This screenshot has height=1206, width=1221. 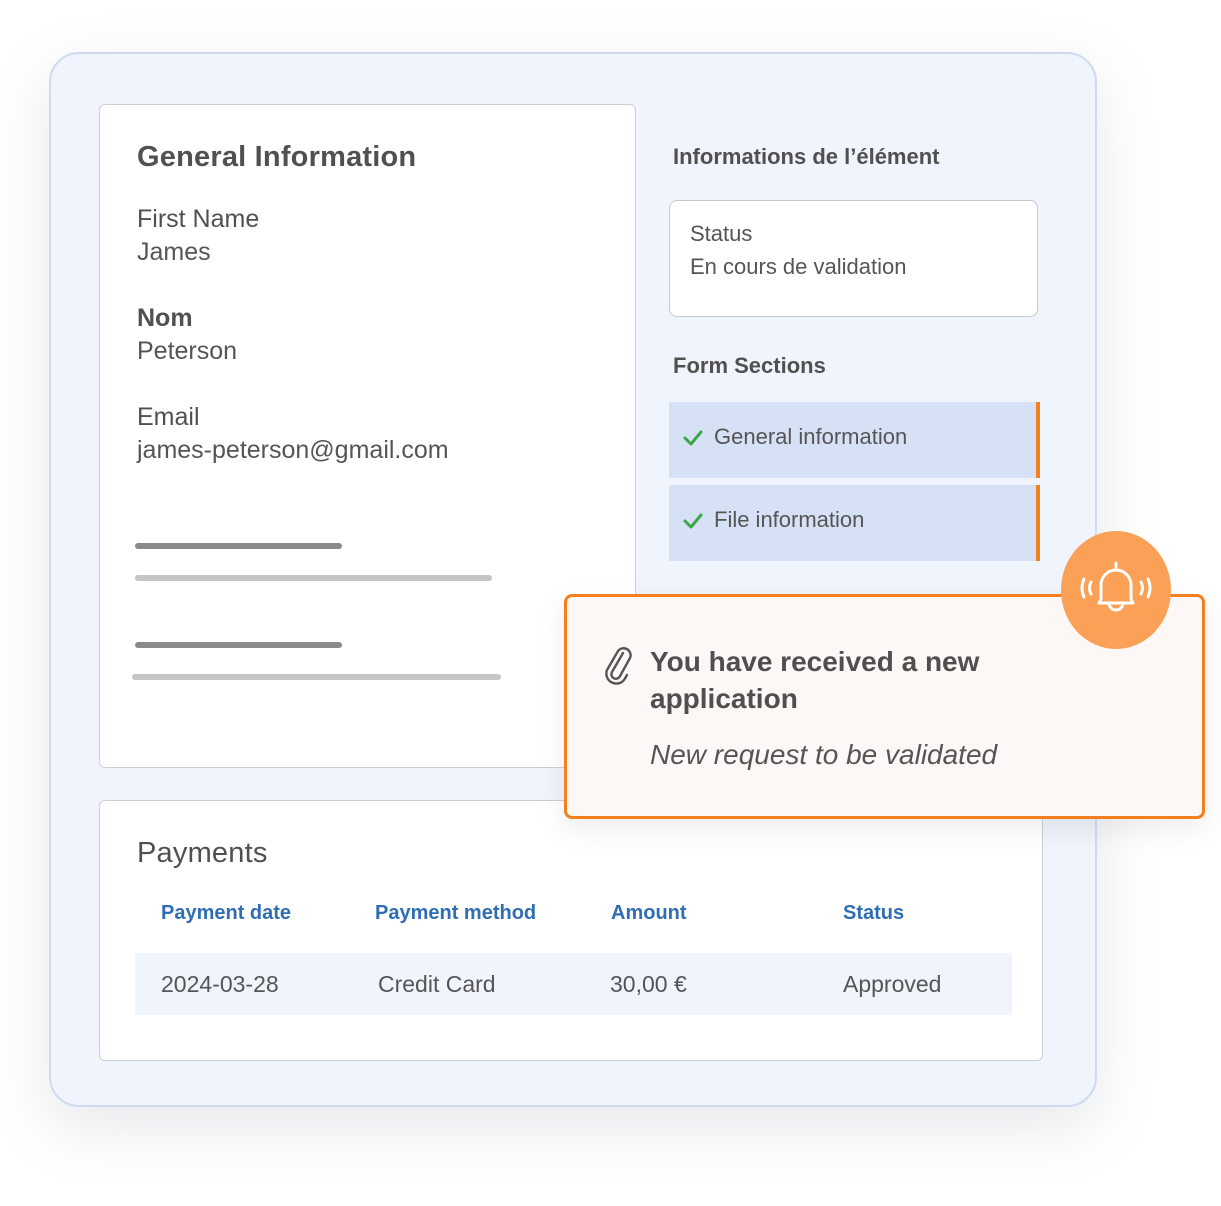 What do you see at coordinates (198, 219) in the screenshot?
I see `first-name-label: First Name` at bounding box center [198, 219].